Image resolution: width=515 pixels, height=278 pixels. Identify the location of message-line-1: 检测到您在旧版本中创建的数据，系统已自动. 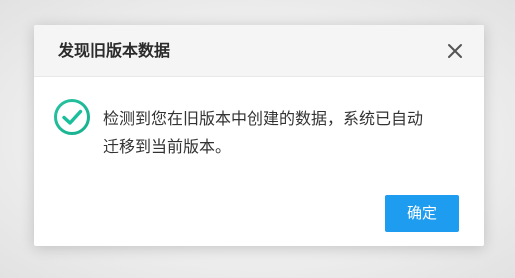
(263, 118).